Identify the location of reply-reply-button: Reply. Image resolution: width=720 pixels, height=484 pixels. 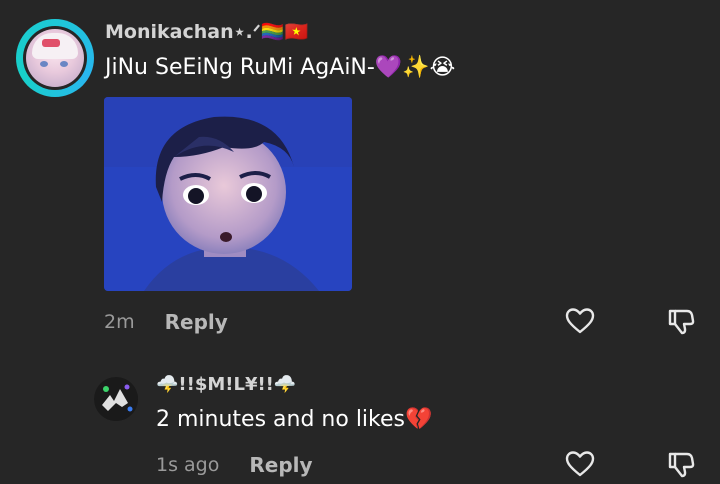
(280, 465).